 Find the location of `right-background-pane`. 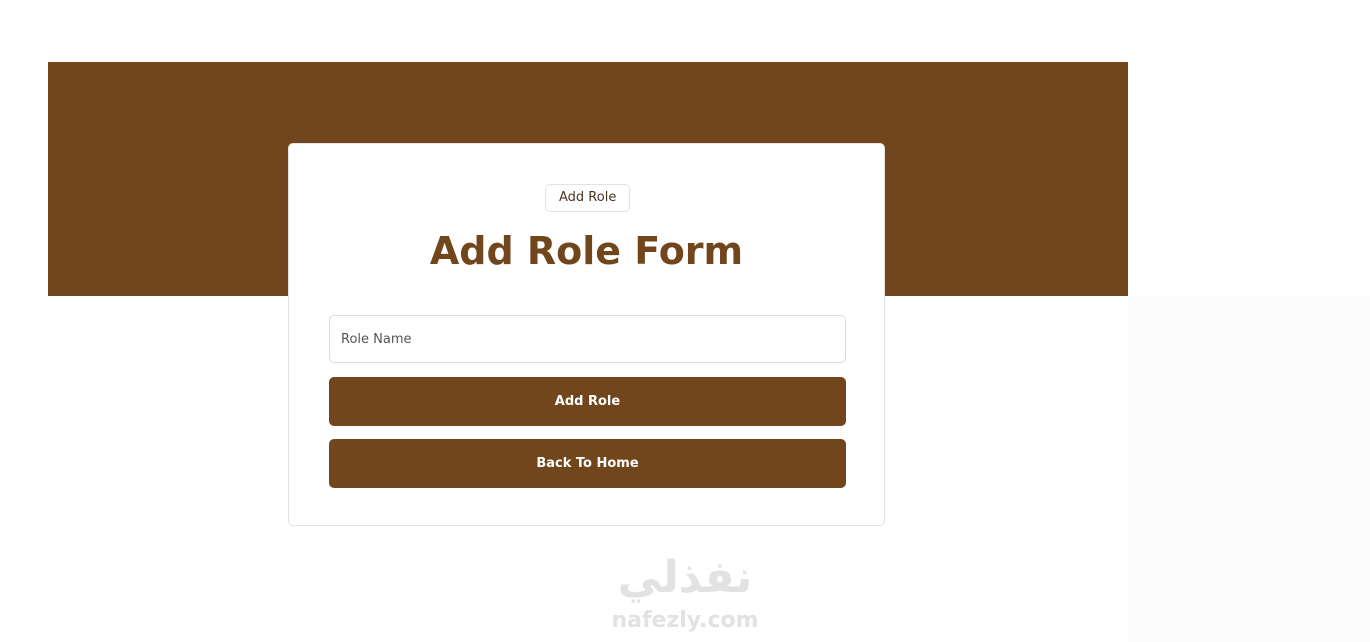

right-background-pane is located at coordinates (1249, 469).